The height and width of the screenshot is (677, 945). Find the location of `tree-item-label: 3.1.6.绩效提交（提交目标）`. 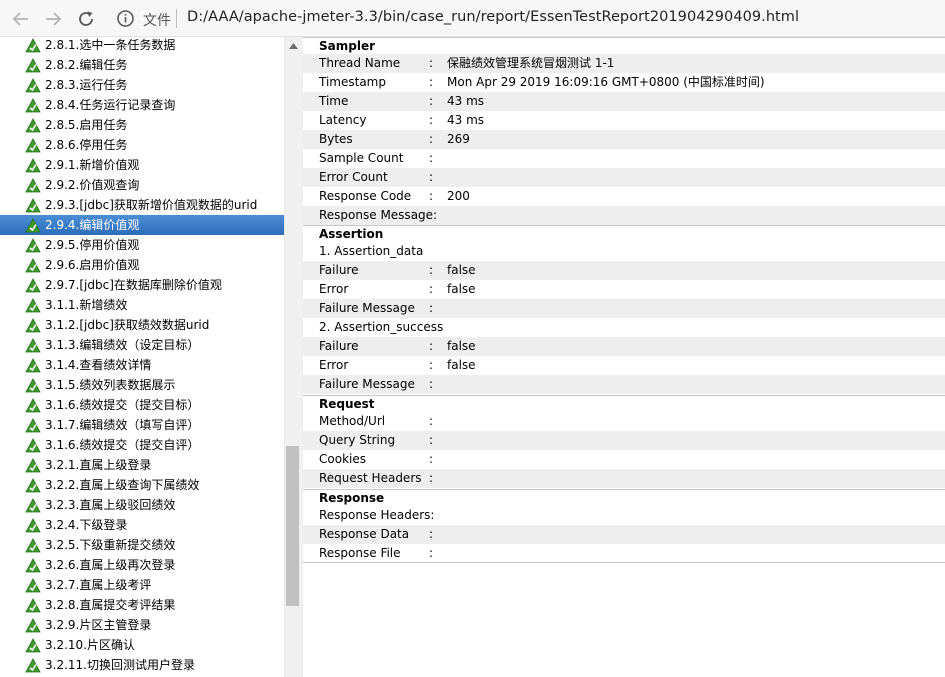

tree-item-label: 3.1.6.绩效提交（提交目标） is located at coordinates (122, 405).